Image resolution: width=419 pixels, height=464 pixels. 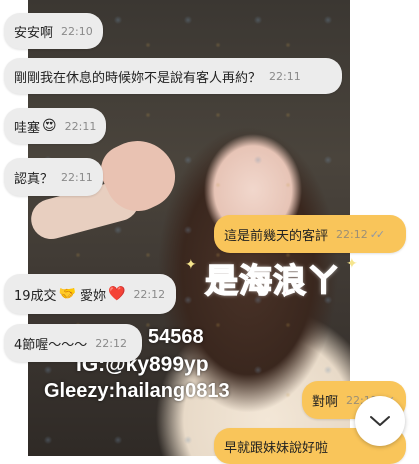 I want to click on message-text: 對啊, so click(x=325, y=402).